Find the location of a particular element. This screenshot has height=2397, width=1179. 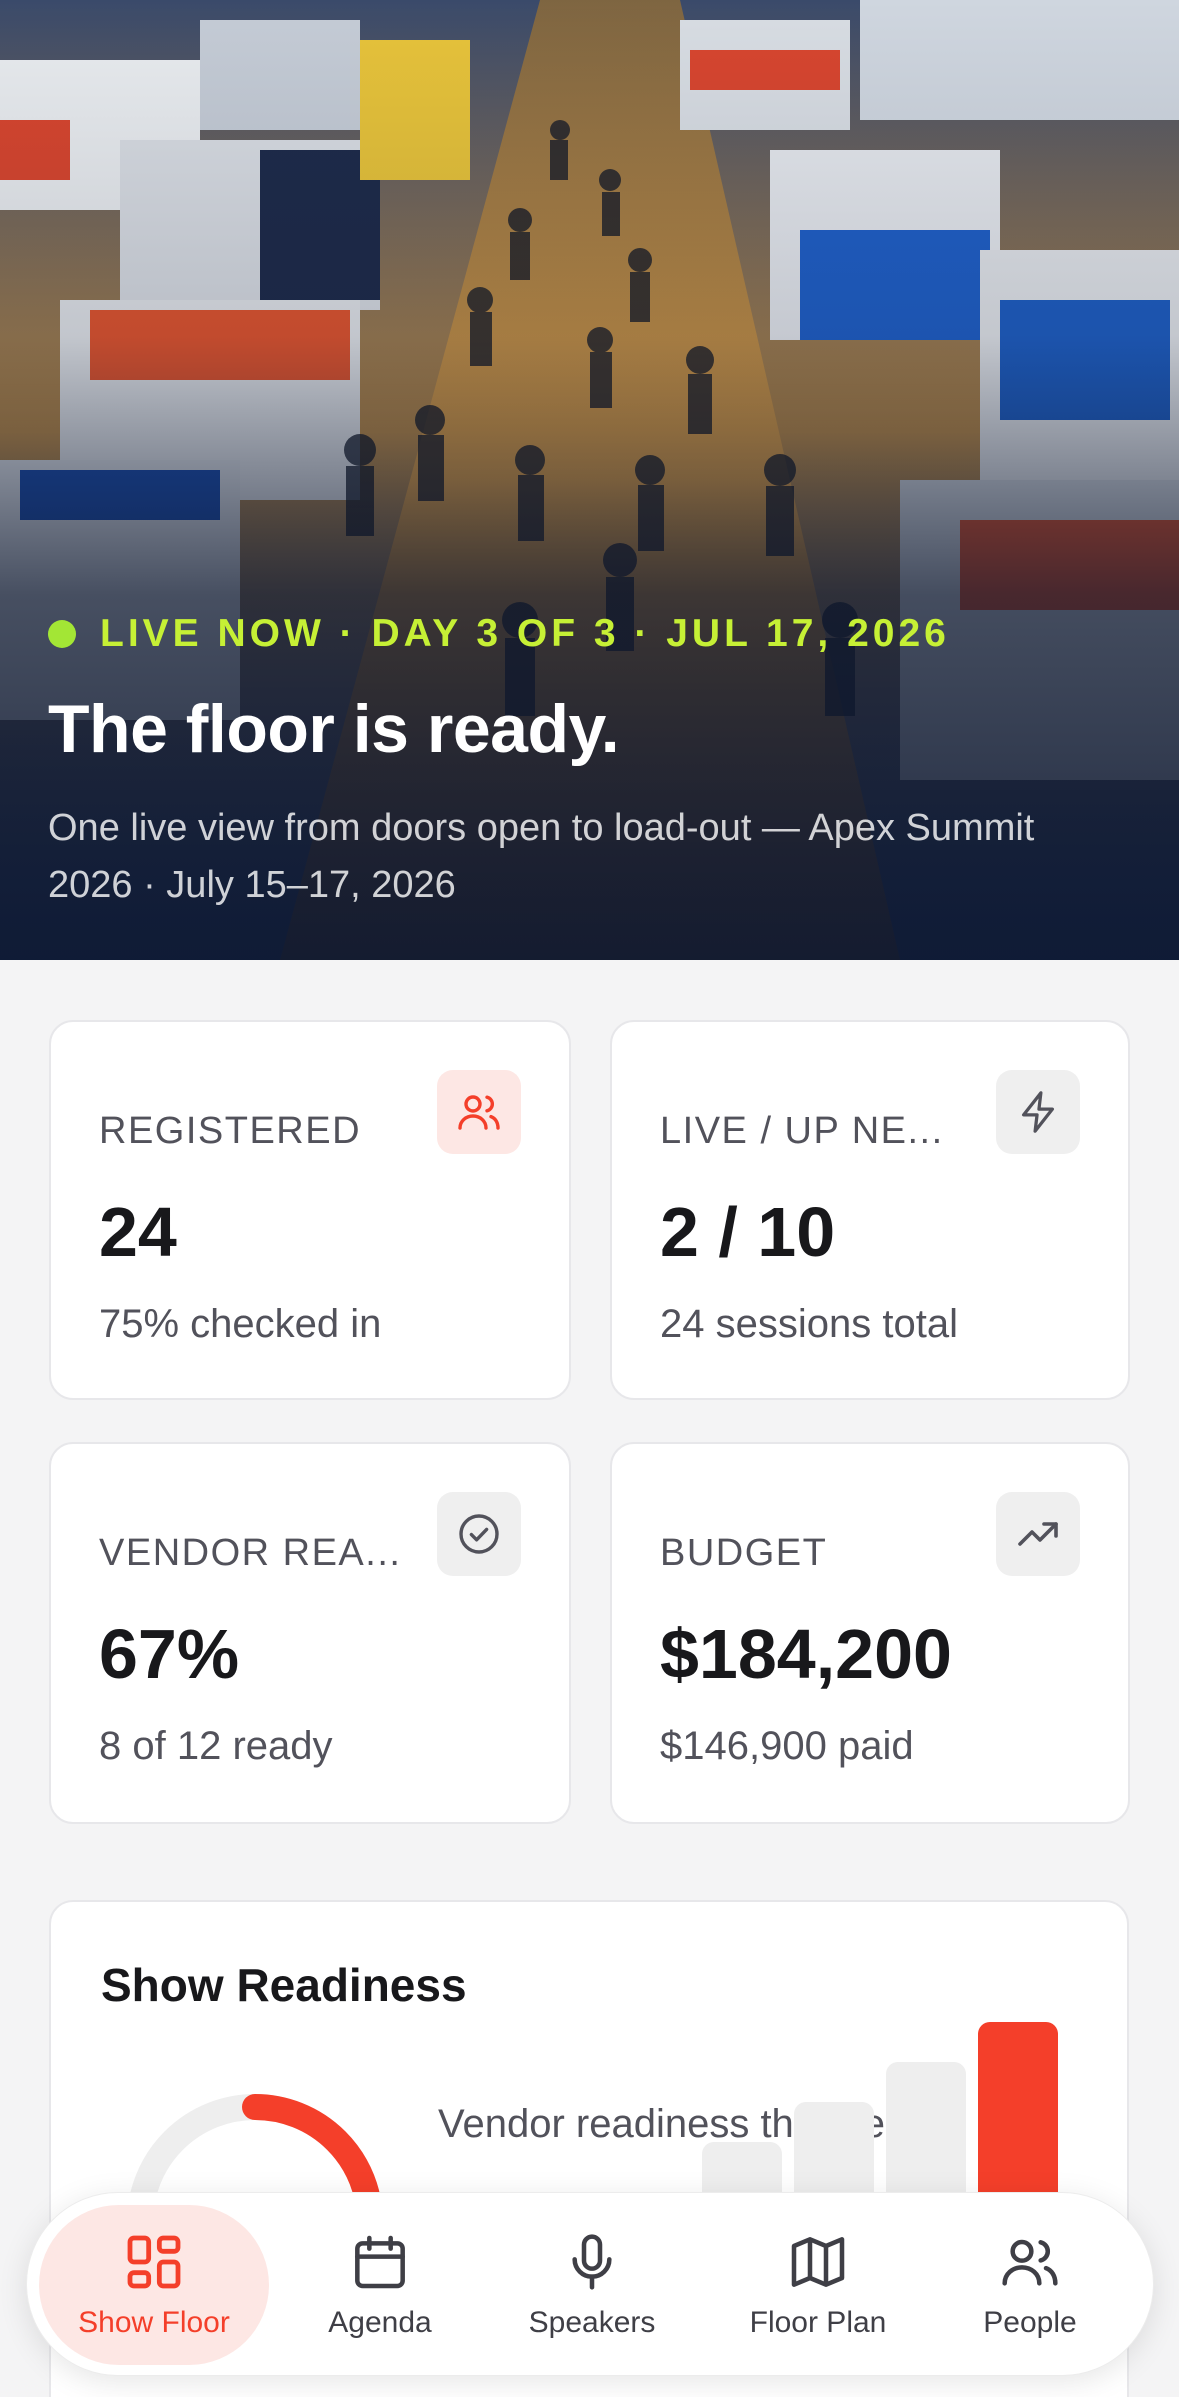

people-icon is located at coordinates (1030, 2262).